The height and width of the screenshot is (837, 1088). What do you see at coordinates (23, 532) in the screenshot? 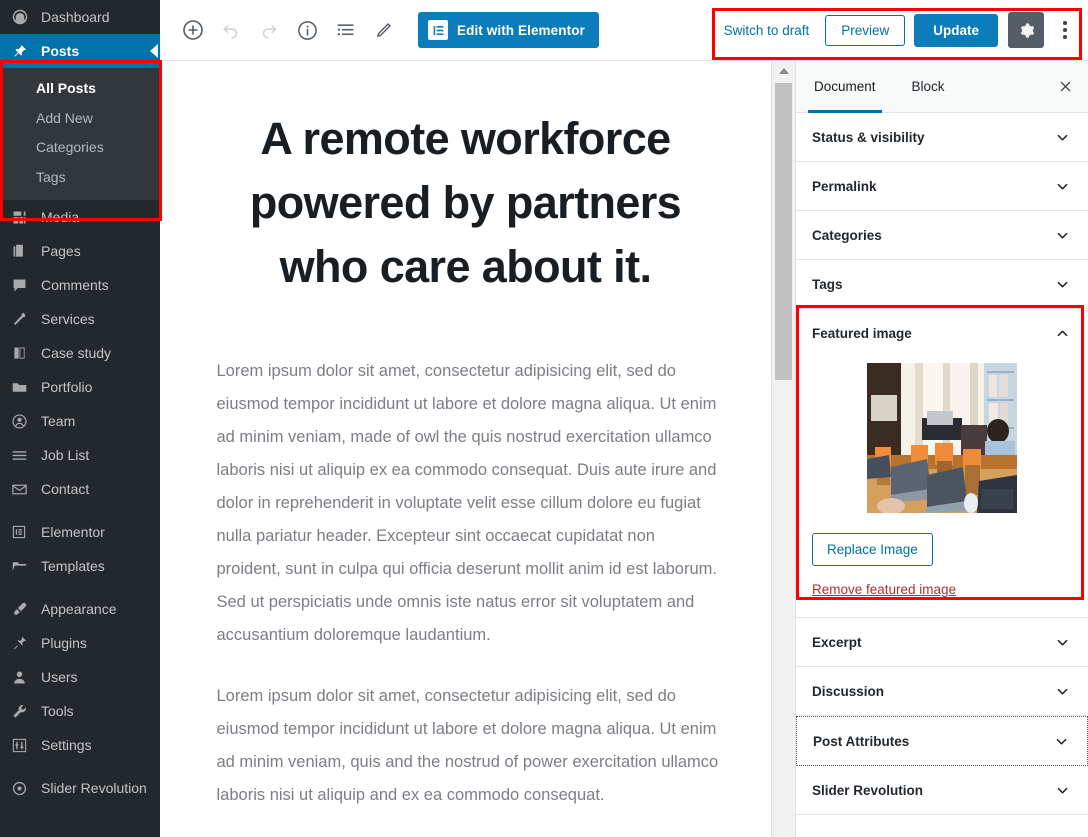
I see `elementor-icon` at bounding box center [23, 532].